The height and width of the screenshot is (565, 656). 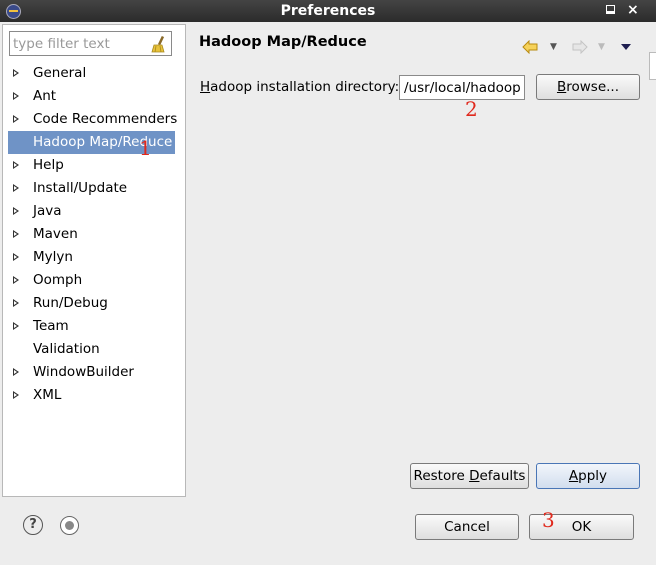 What do you see at coordinates (69, 525) in the screenshot?
I see `import-export-icon` at bounding box center [69, 525].